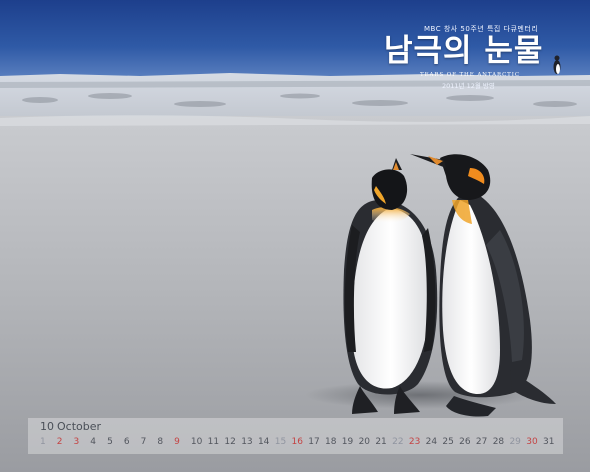  What do you see at coordinates (557, 64) in the screenshot?
I see `title-emblem-penguin` at bounding box center [557, 64].